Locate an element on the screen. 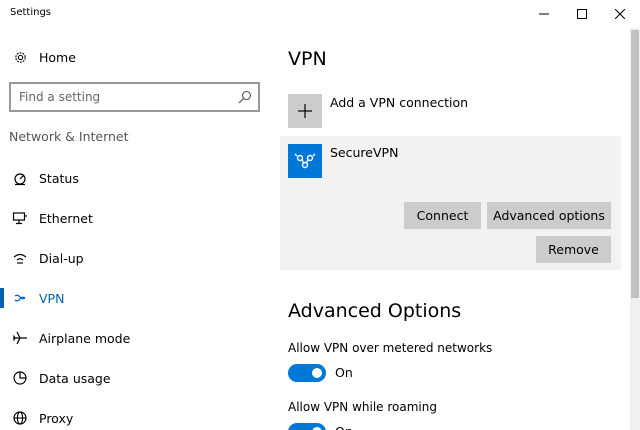  roaming-state: On is located at coordinates (344, 427).